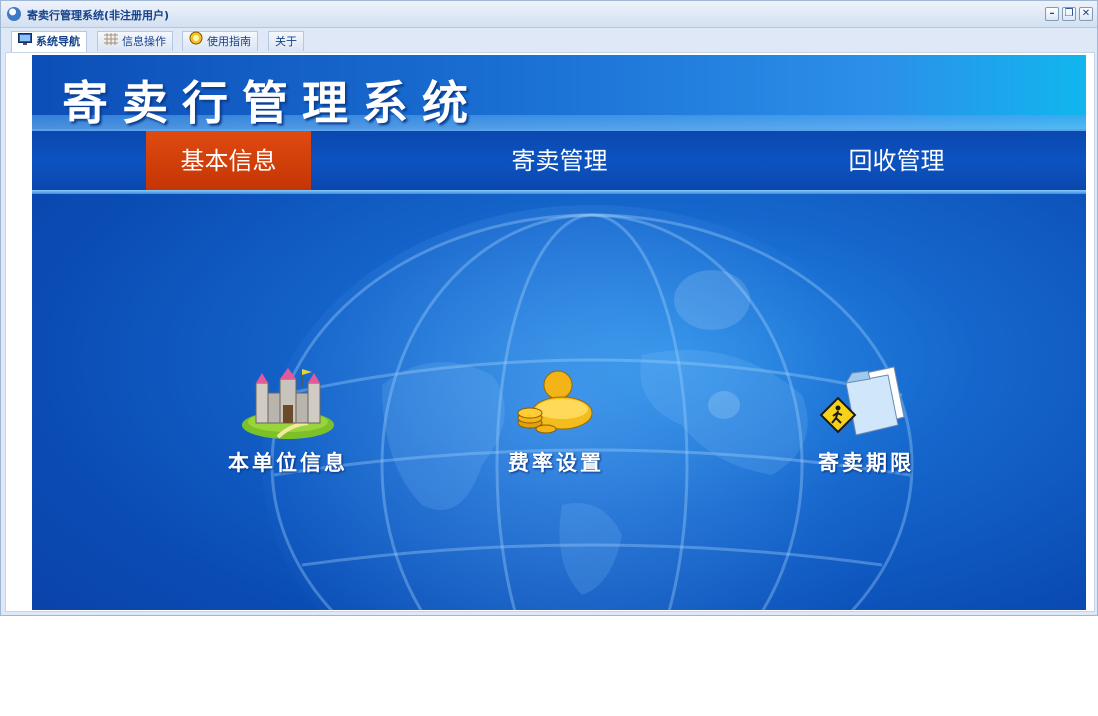 This screenshot has height=716, width=1098. Describe the element at coordinates (288, 463) in the screenshot. I see `tile-label: 本单位信息` at that location.